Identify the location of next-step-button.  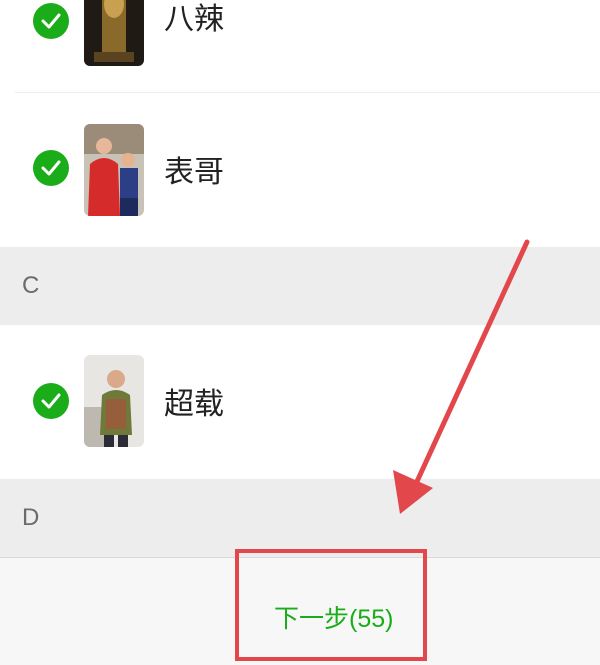
(331, 605).